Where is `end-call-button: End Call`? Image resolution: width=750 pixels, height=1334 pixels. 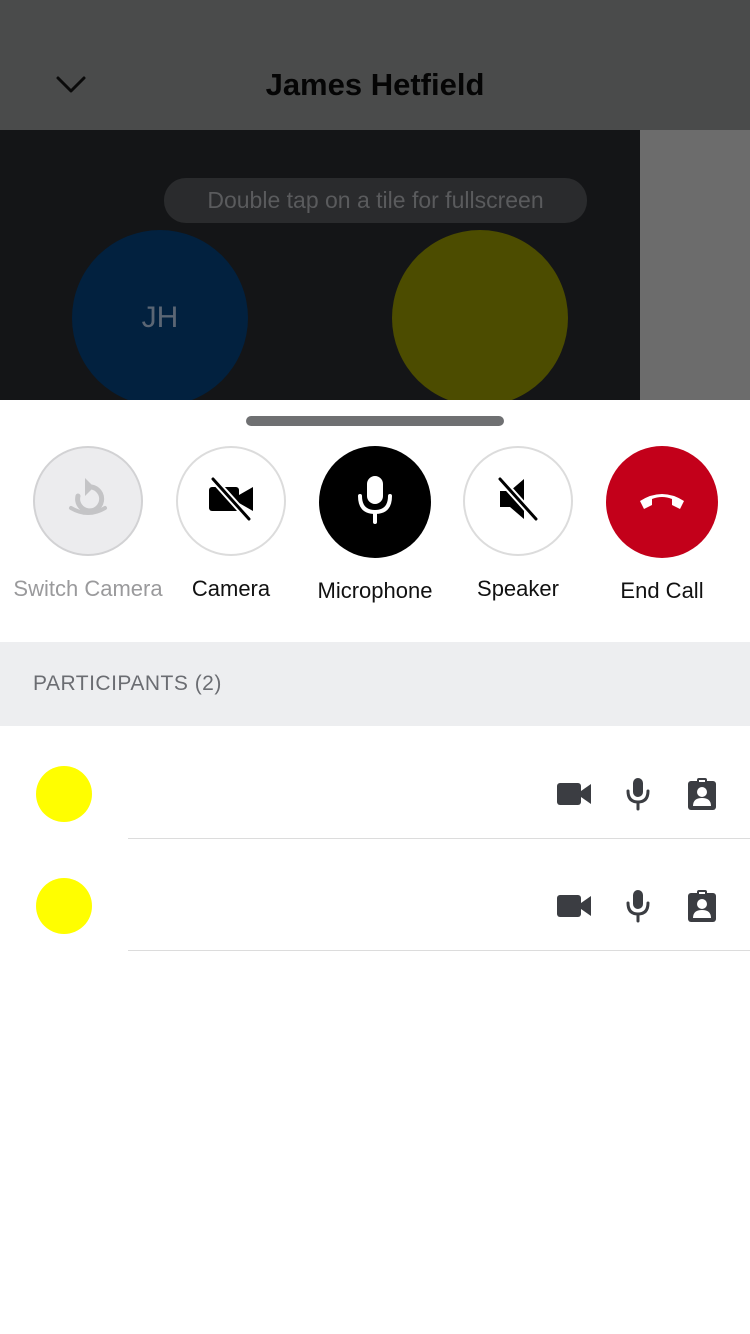
end-call-button: End Call is located at coordinates (662, 525).